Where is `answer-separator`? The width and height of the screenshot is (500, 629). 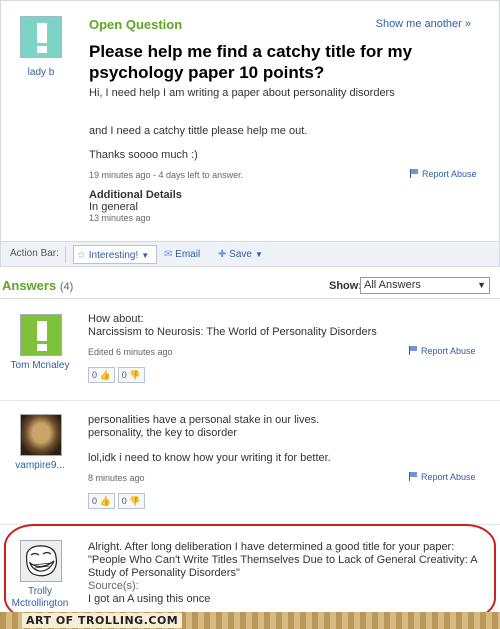
answer-separator is located at coordinates (250, 400).